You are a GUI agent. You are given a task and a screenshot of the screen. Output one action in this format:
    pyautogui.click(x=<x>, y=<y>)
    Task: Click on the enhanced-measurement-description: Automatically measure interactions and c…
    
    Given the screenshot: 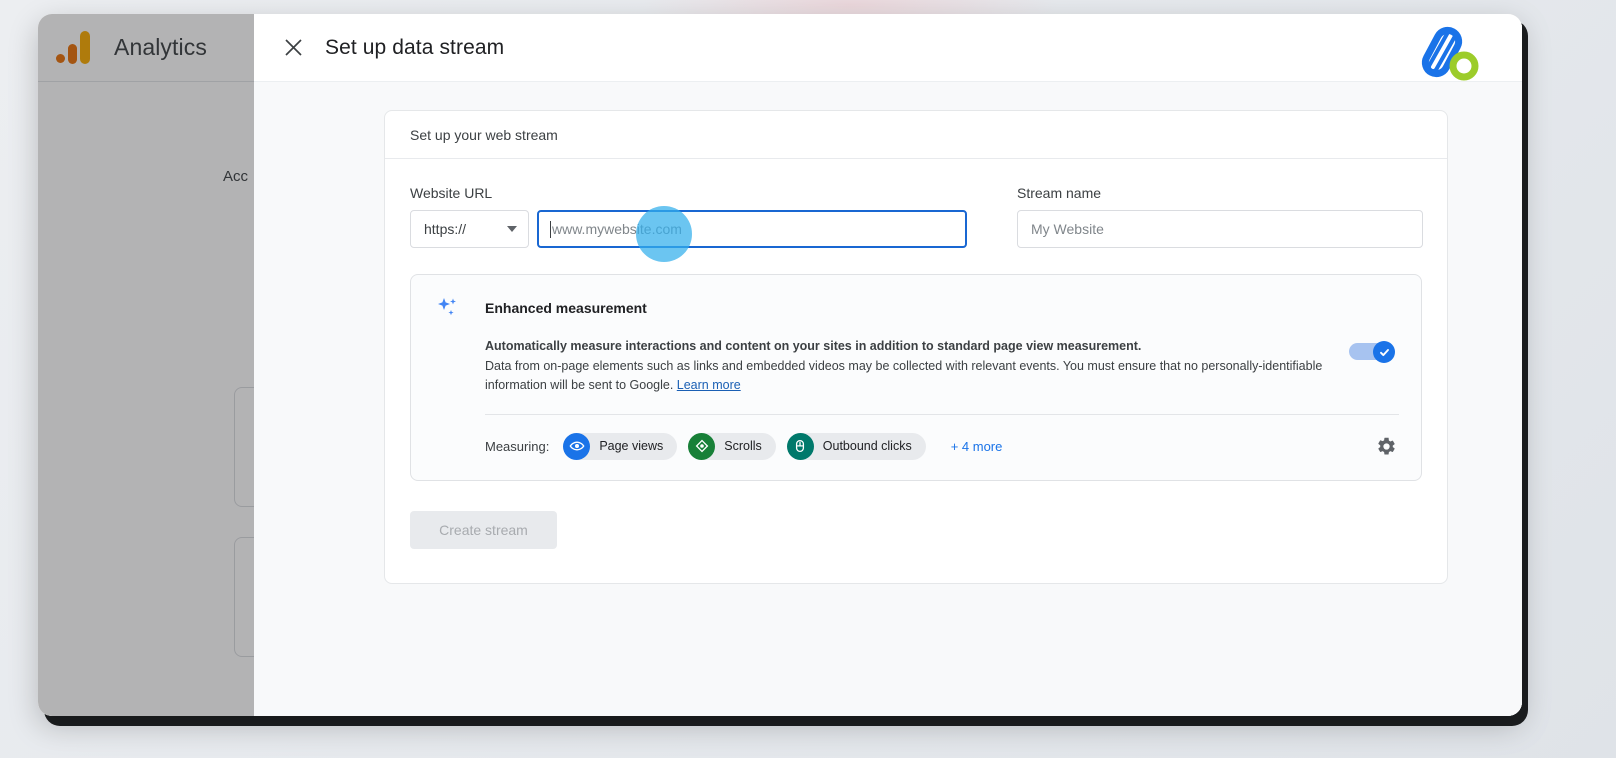 What is the action you would take?
    pyautogui.click(x=892, y=366)
    